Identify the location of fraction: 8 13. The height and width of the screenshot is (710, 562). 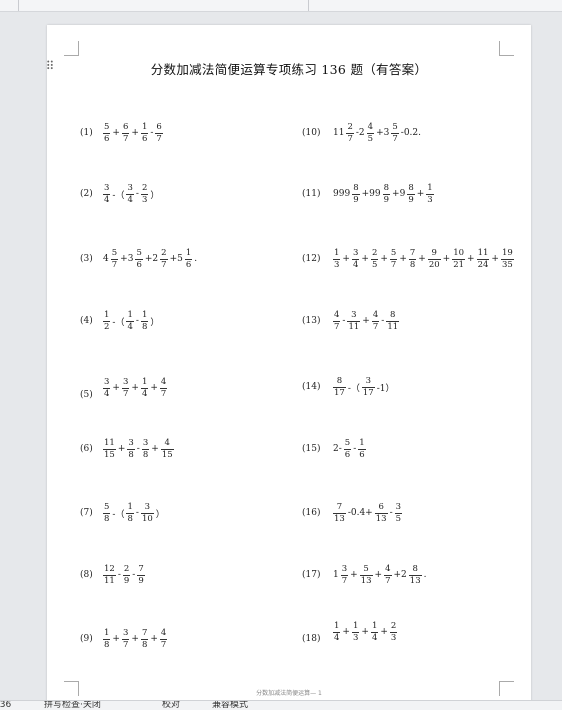
(415, 575).